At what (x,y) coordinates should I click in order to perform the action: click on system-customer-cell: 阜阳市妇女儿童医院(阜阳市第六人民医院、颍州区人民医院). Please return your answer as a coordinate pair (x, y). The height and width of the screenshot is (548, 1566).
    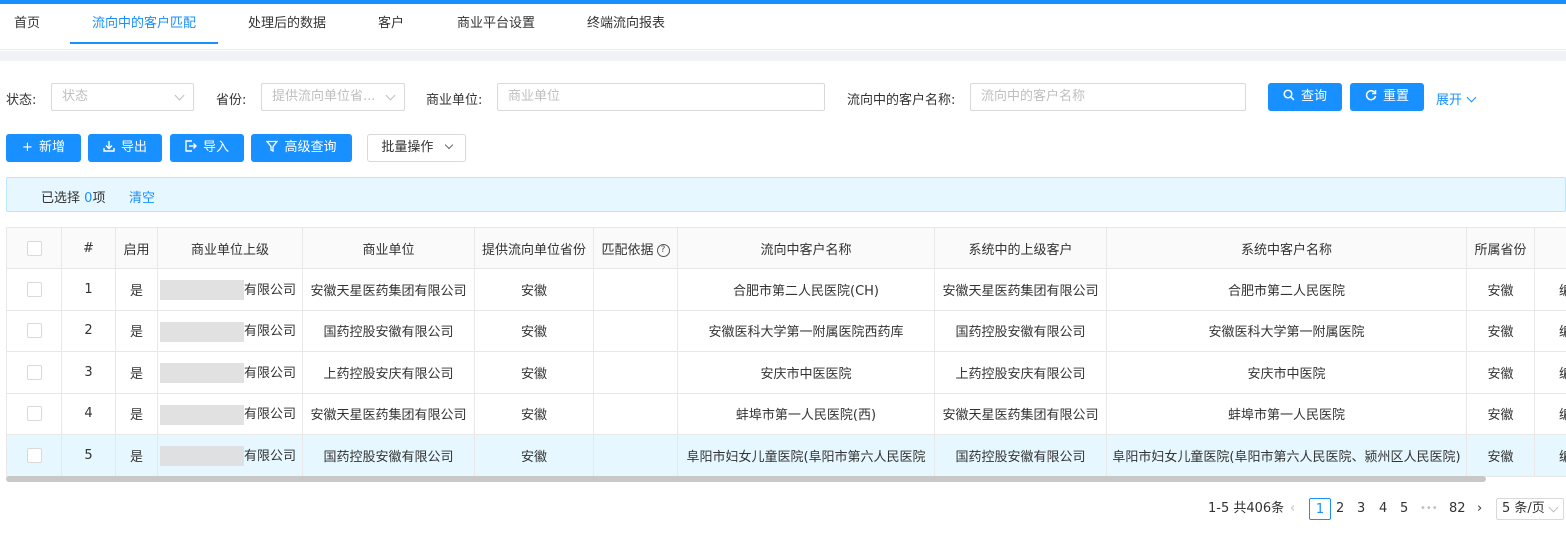
    Looking at the image, I should click on (1286, 455).